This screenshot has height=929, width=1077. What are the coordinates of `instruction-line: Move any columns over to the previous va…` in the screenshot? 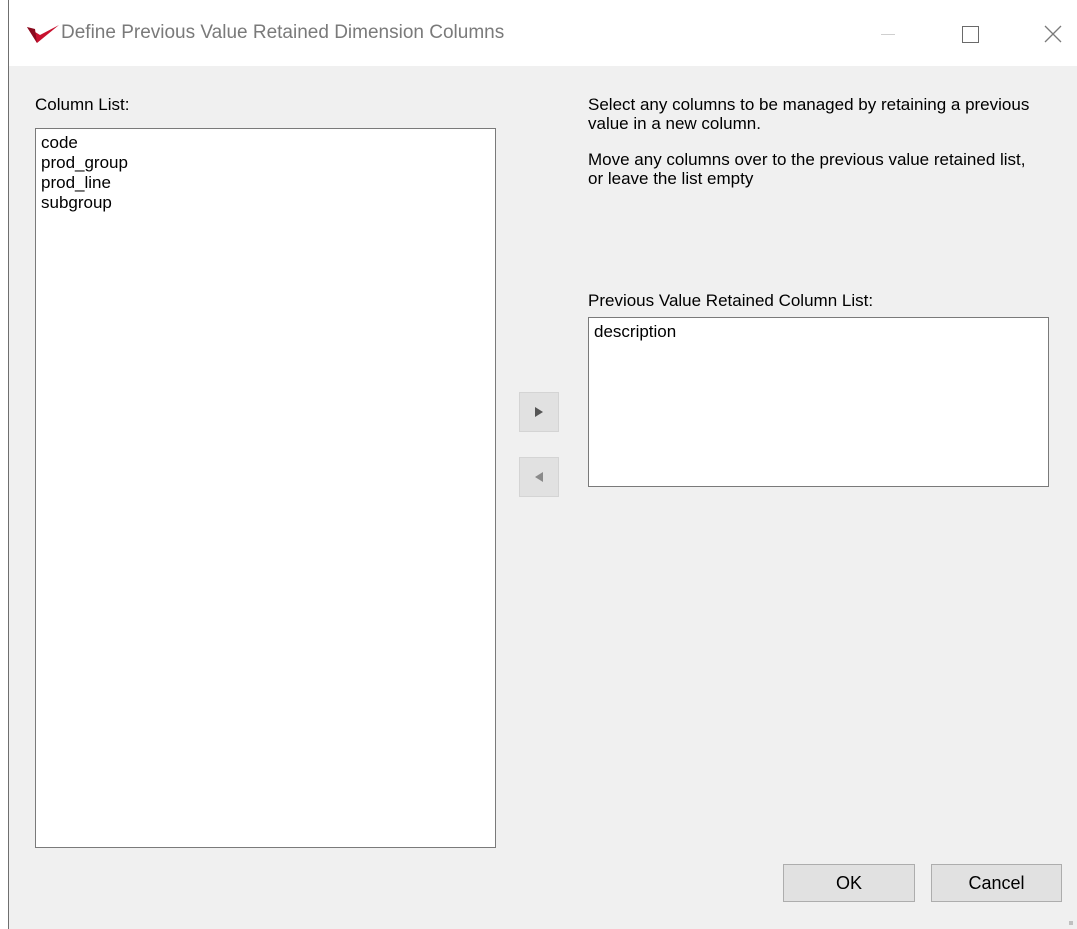 It's located at (807, 159).